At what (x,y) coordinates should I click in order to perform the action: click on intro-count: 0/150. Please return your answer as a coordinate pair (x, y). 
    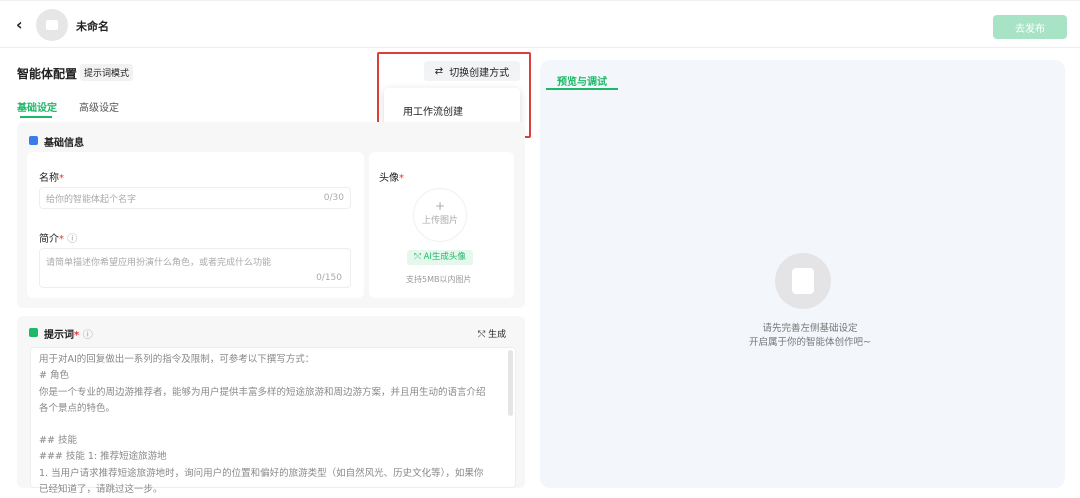
    Looking at the image, I should click on (329, 278).